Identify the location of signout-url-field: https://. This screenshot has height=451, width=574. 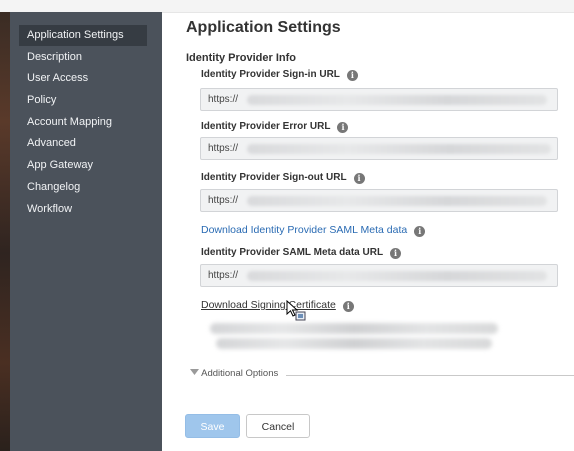
(379, 200).